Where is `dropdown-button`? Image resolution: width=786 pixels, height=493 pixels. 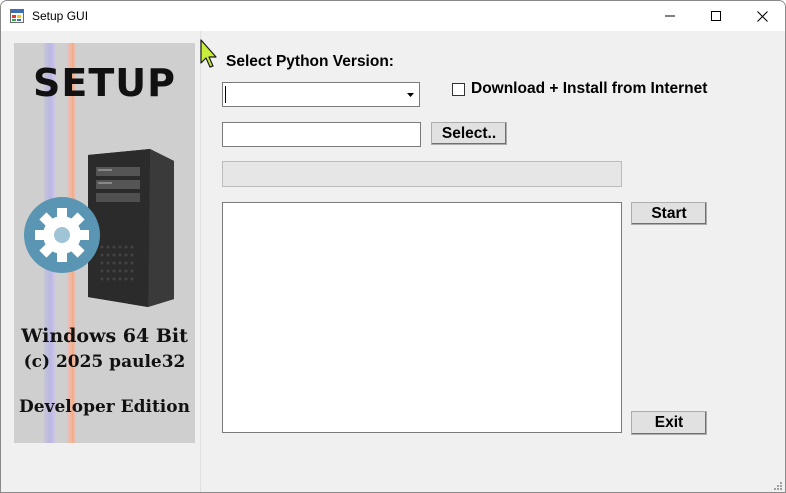 dropdown-button is located at coordinates (410, 94).